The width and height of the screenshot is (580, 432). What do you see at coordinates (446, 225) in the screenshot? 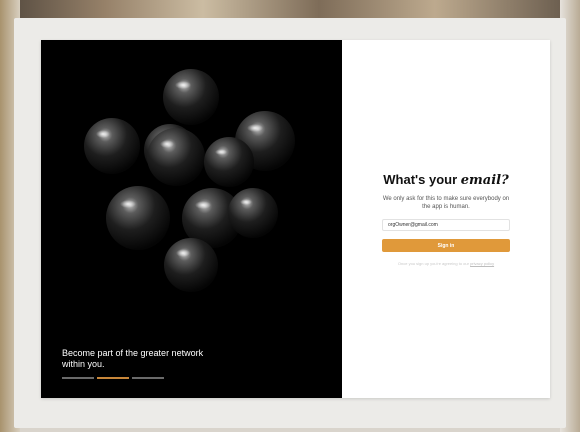
I see `email-field` at bounding box center [446, 225].